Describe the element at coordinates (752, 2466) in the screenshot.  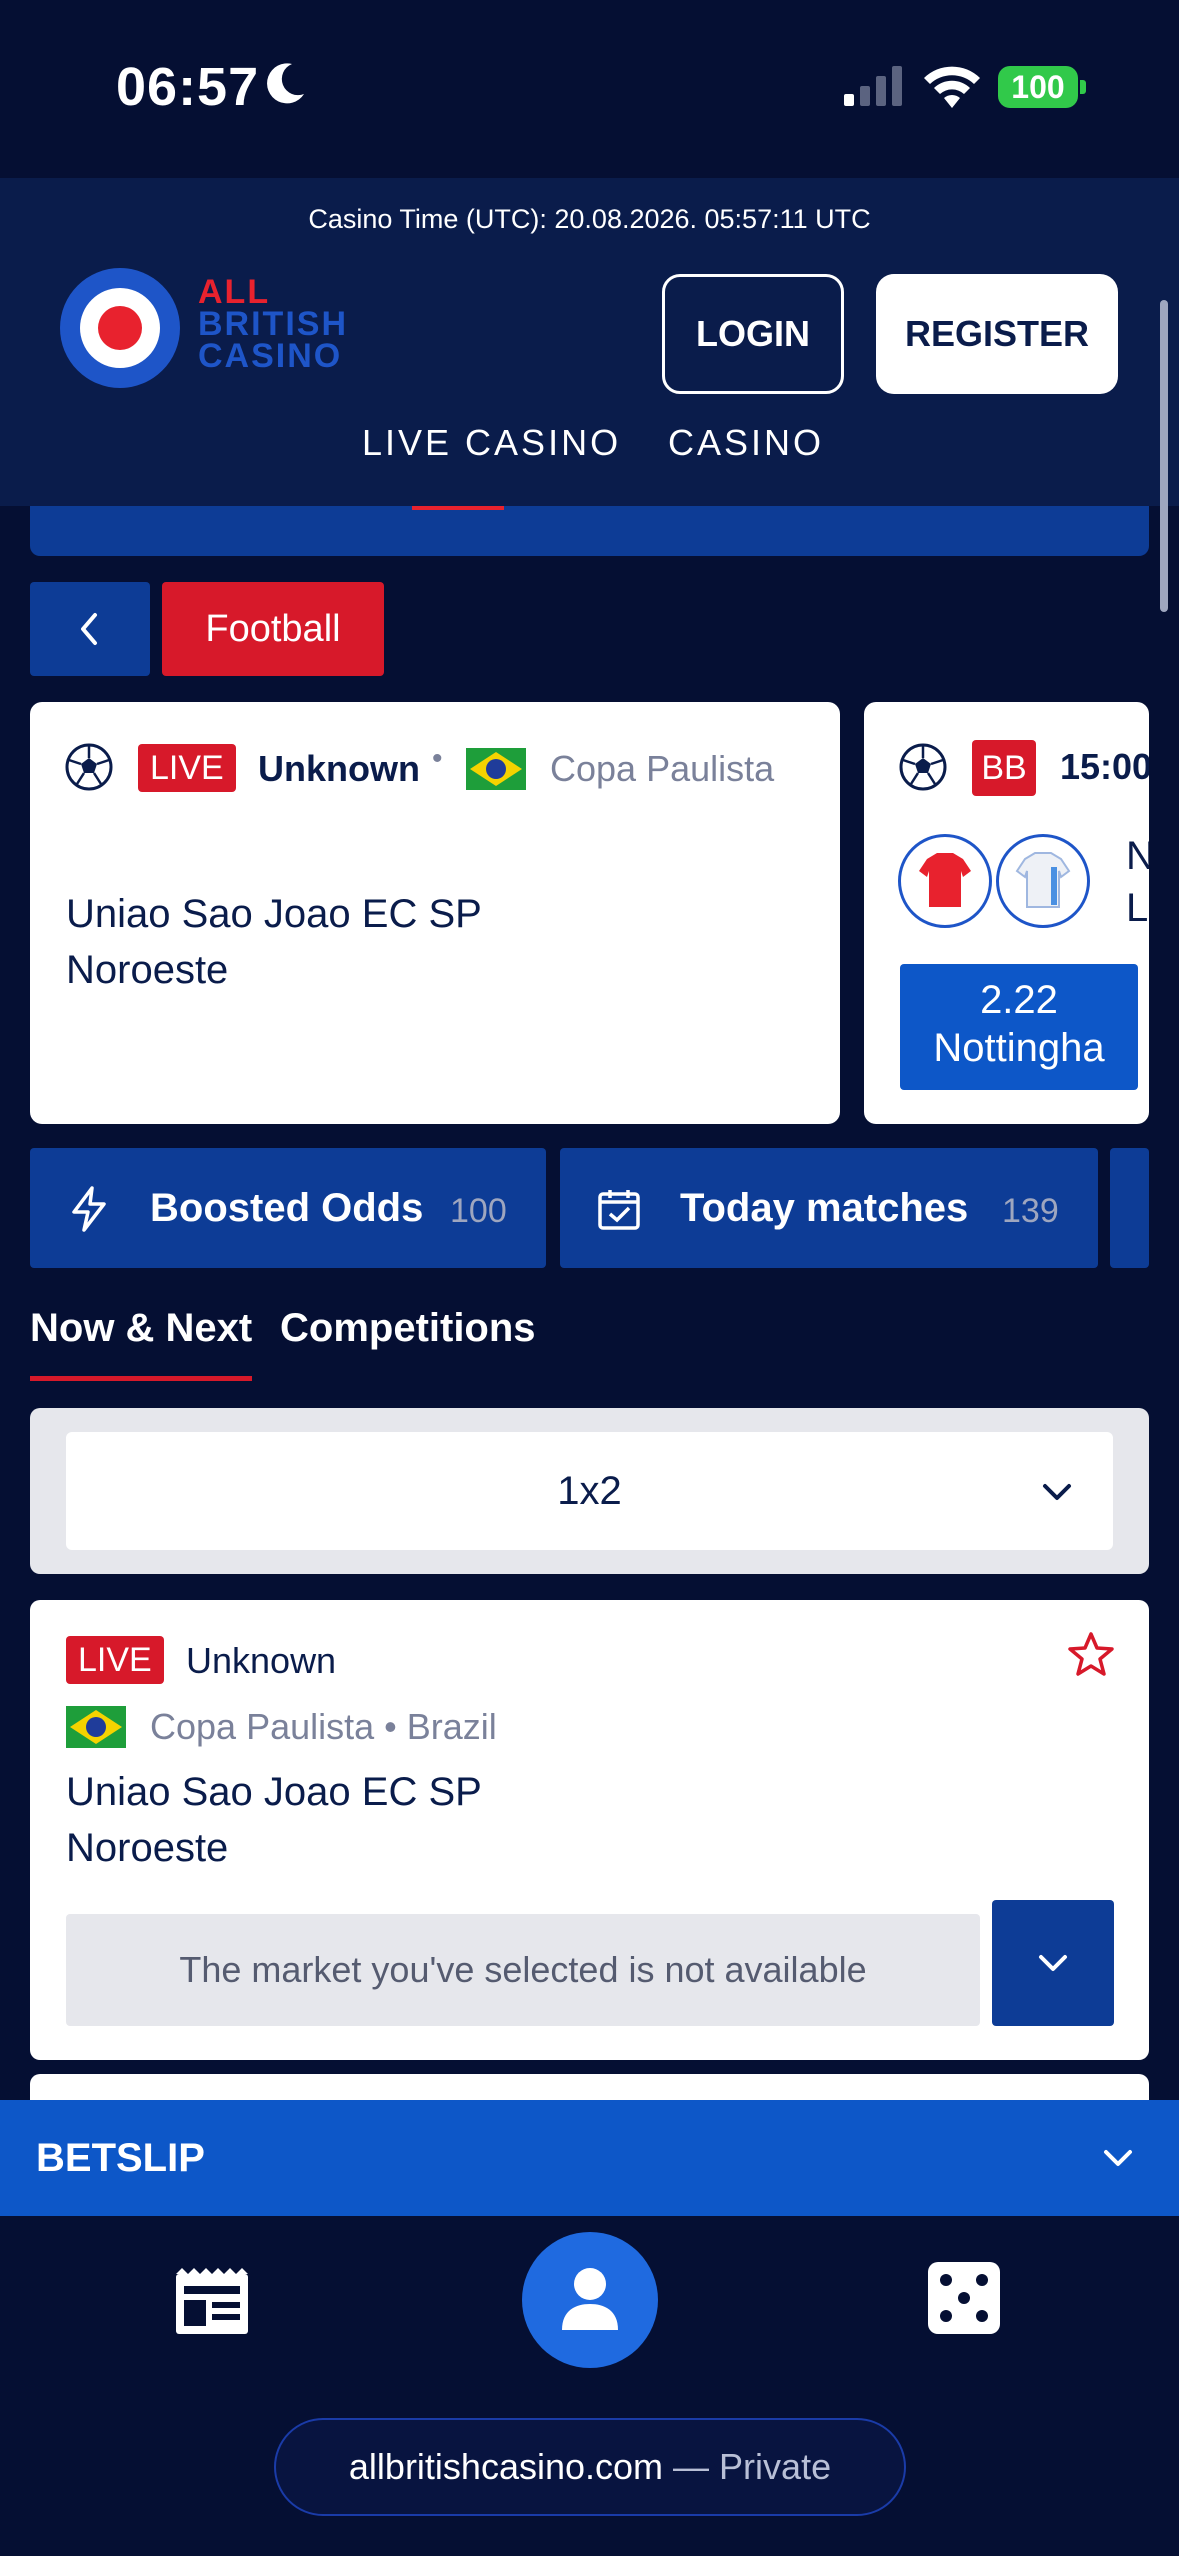
I see `private-mode-label: — Private` at that location.